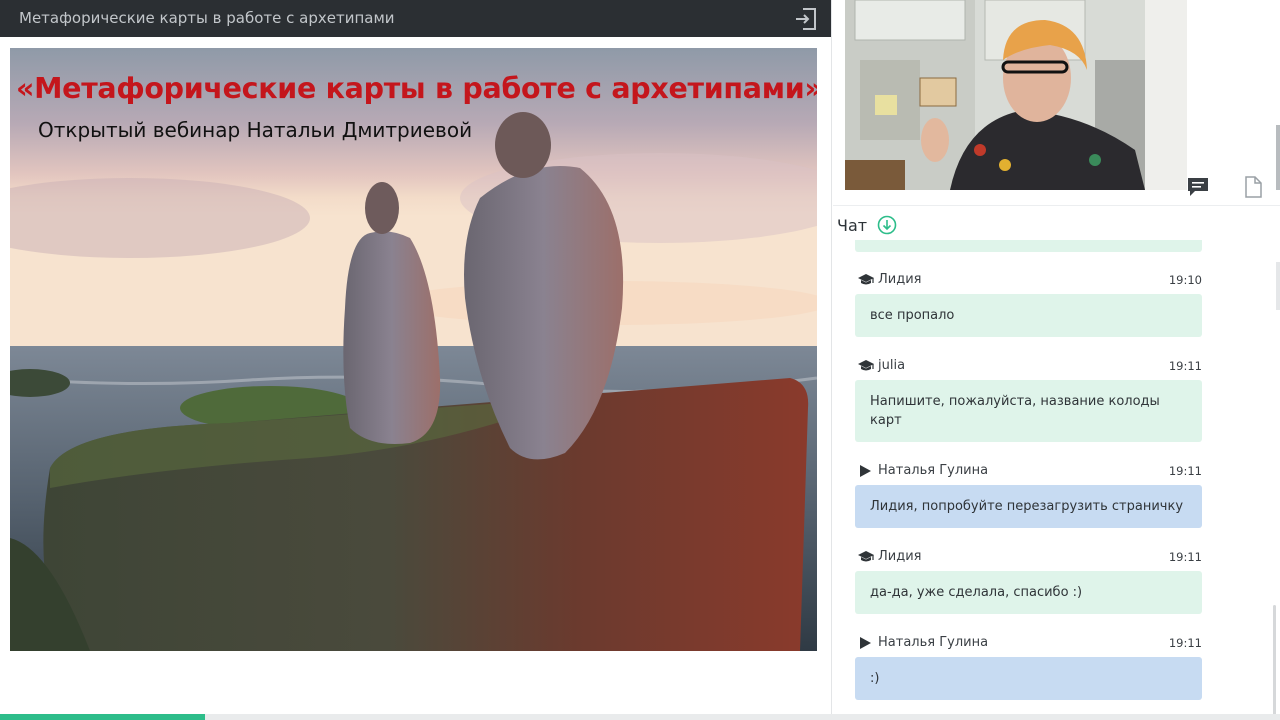 The image size is (1280, 720). I want to click on panel-divider, so click(831, 360).